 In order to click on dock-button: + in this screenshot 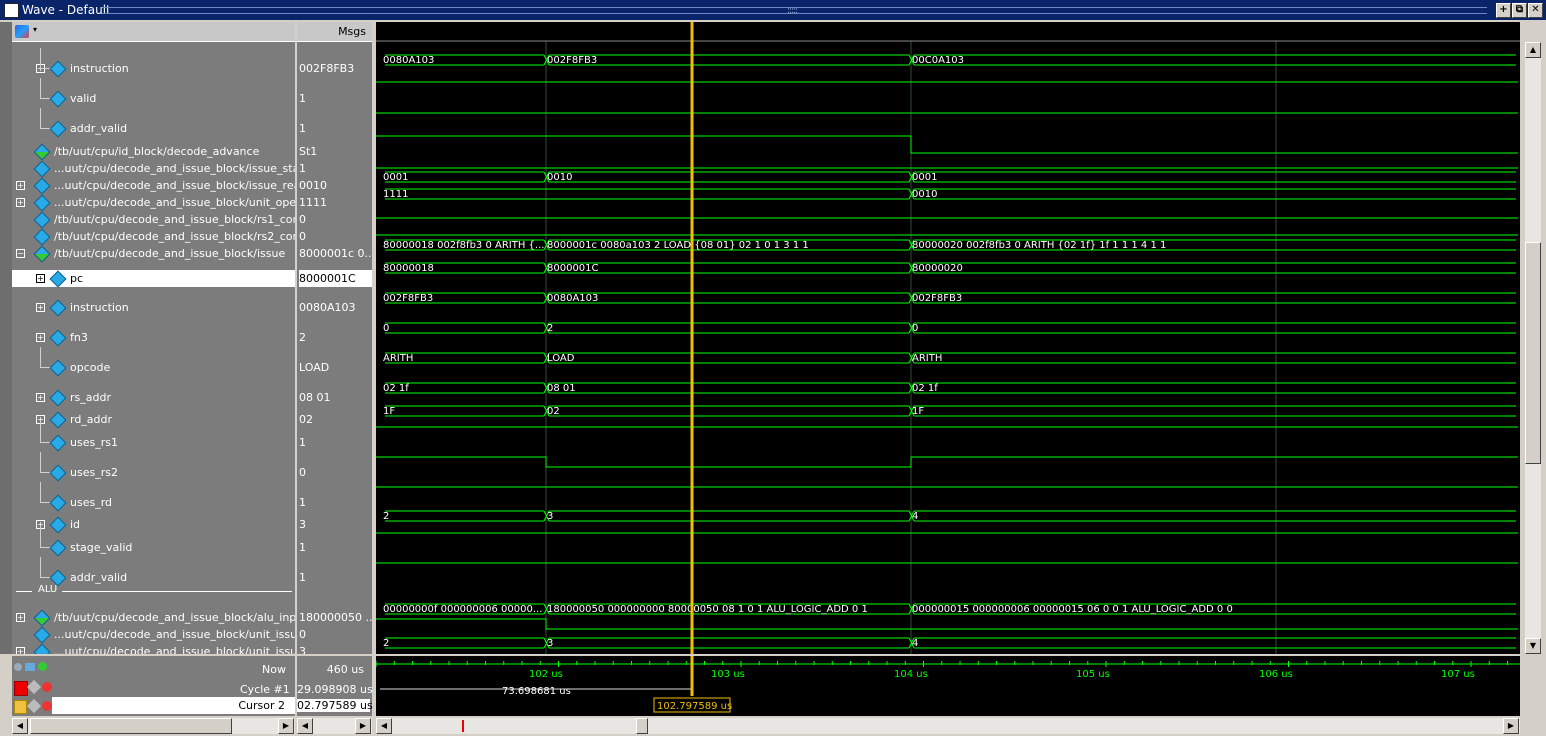, I will do `click(1503, 10)`.